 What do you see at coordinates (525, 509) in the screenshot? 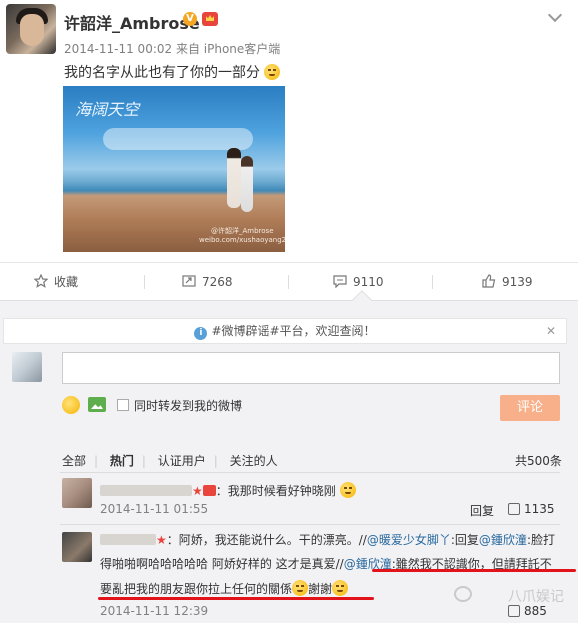
I see `comment-like: 1135` at bounding box center [525, 509].